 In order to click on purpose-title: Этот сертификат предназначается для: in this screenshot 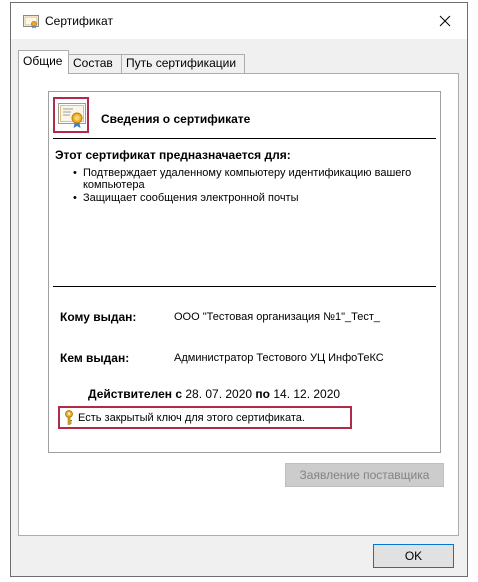, I will do `click(173, 155)`.